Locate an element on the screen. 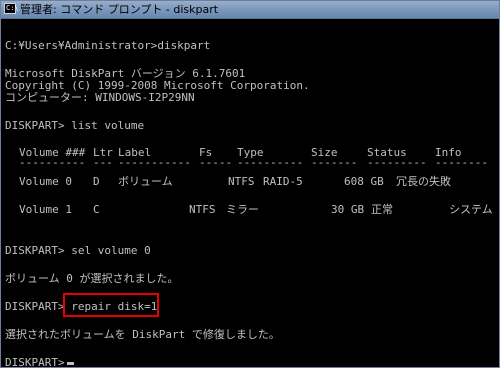 Image resolution: width=500 pixels, height=368 pixels. console-line: DISKPART> sel volume 0 is located at coordinates (78, 250).